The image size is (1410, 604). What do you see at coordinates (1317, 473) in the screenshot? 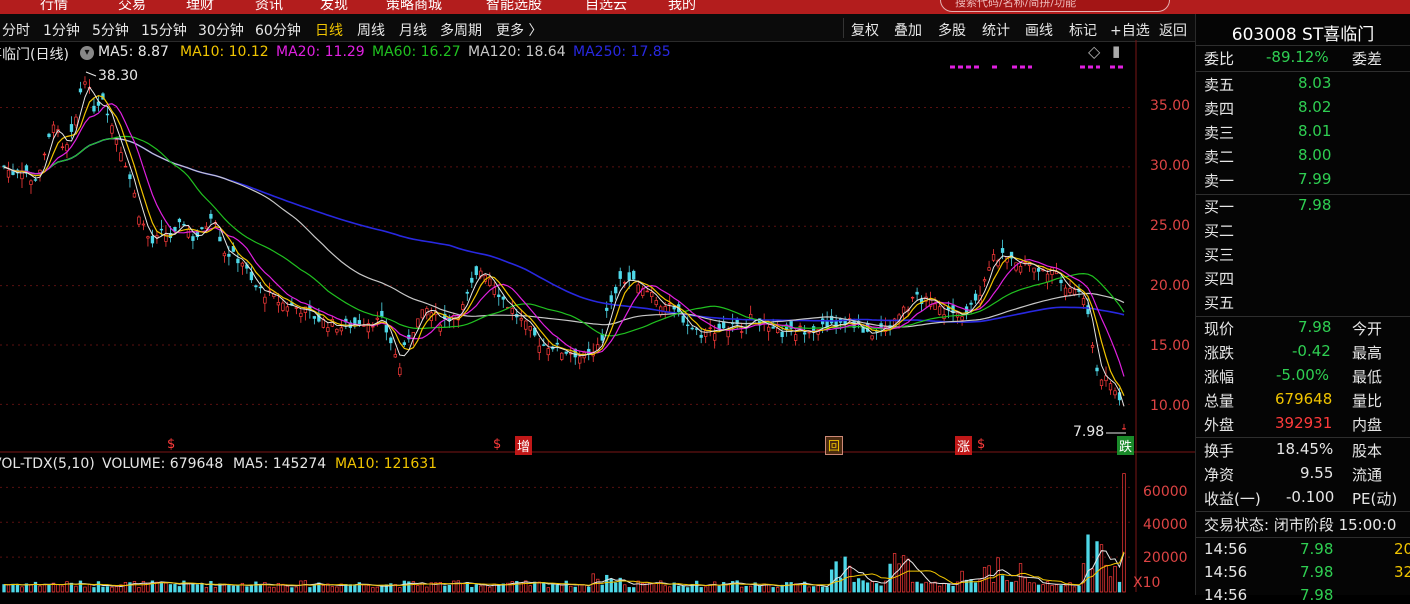
I see `net-asset-value: 9.55` at bounding box center [1317, 473].